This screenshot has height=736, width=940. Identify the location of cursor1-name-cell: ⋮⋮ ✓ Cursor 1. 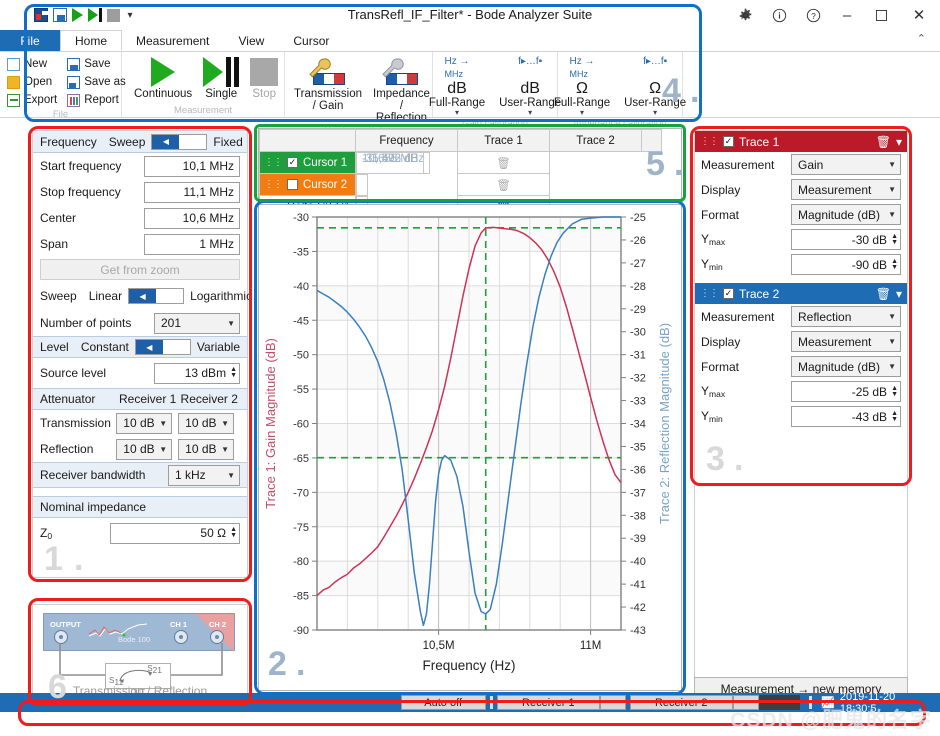
(307, 162).